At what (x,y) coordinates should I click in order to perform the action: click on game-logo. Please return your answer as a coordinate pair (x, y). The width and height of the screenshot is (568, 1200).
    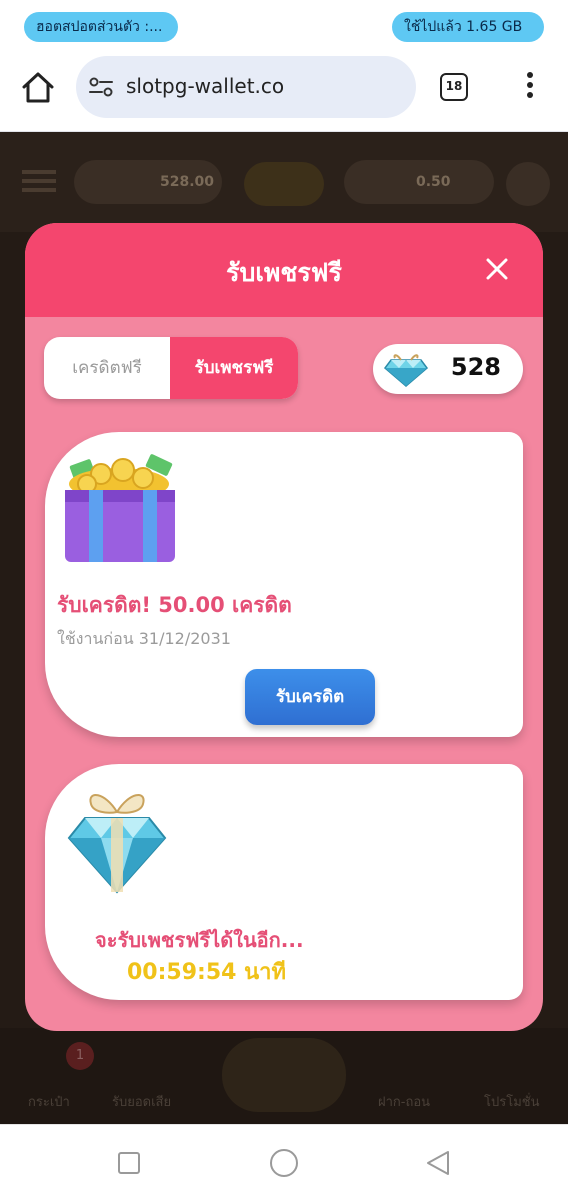
    Looking at the image, I should click on (284, 184).